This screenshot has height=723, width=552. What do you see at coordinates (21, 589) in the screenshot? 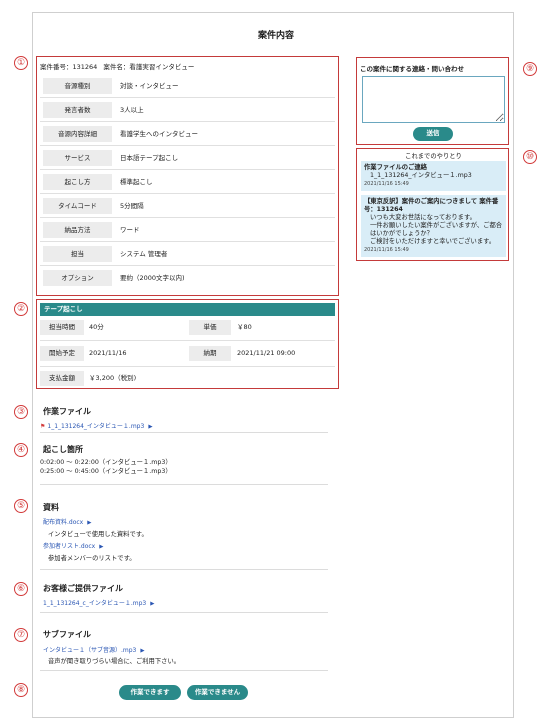
I see `marker-6: ⑥` at bounding box center [21, 589].